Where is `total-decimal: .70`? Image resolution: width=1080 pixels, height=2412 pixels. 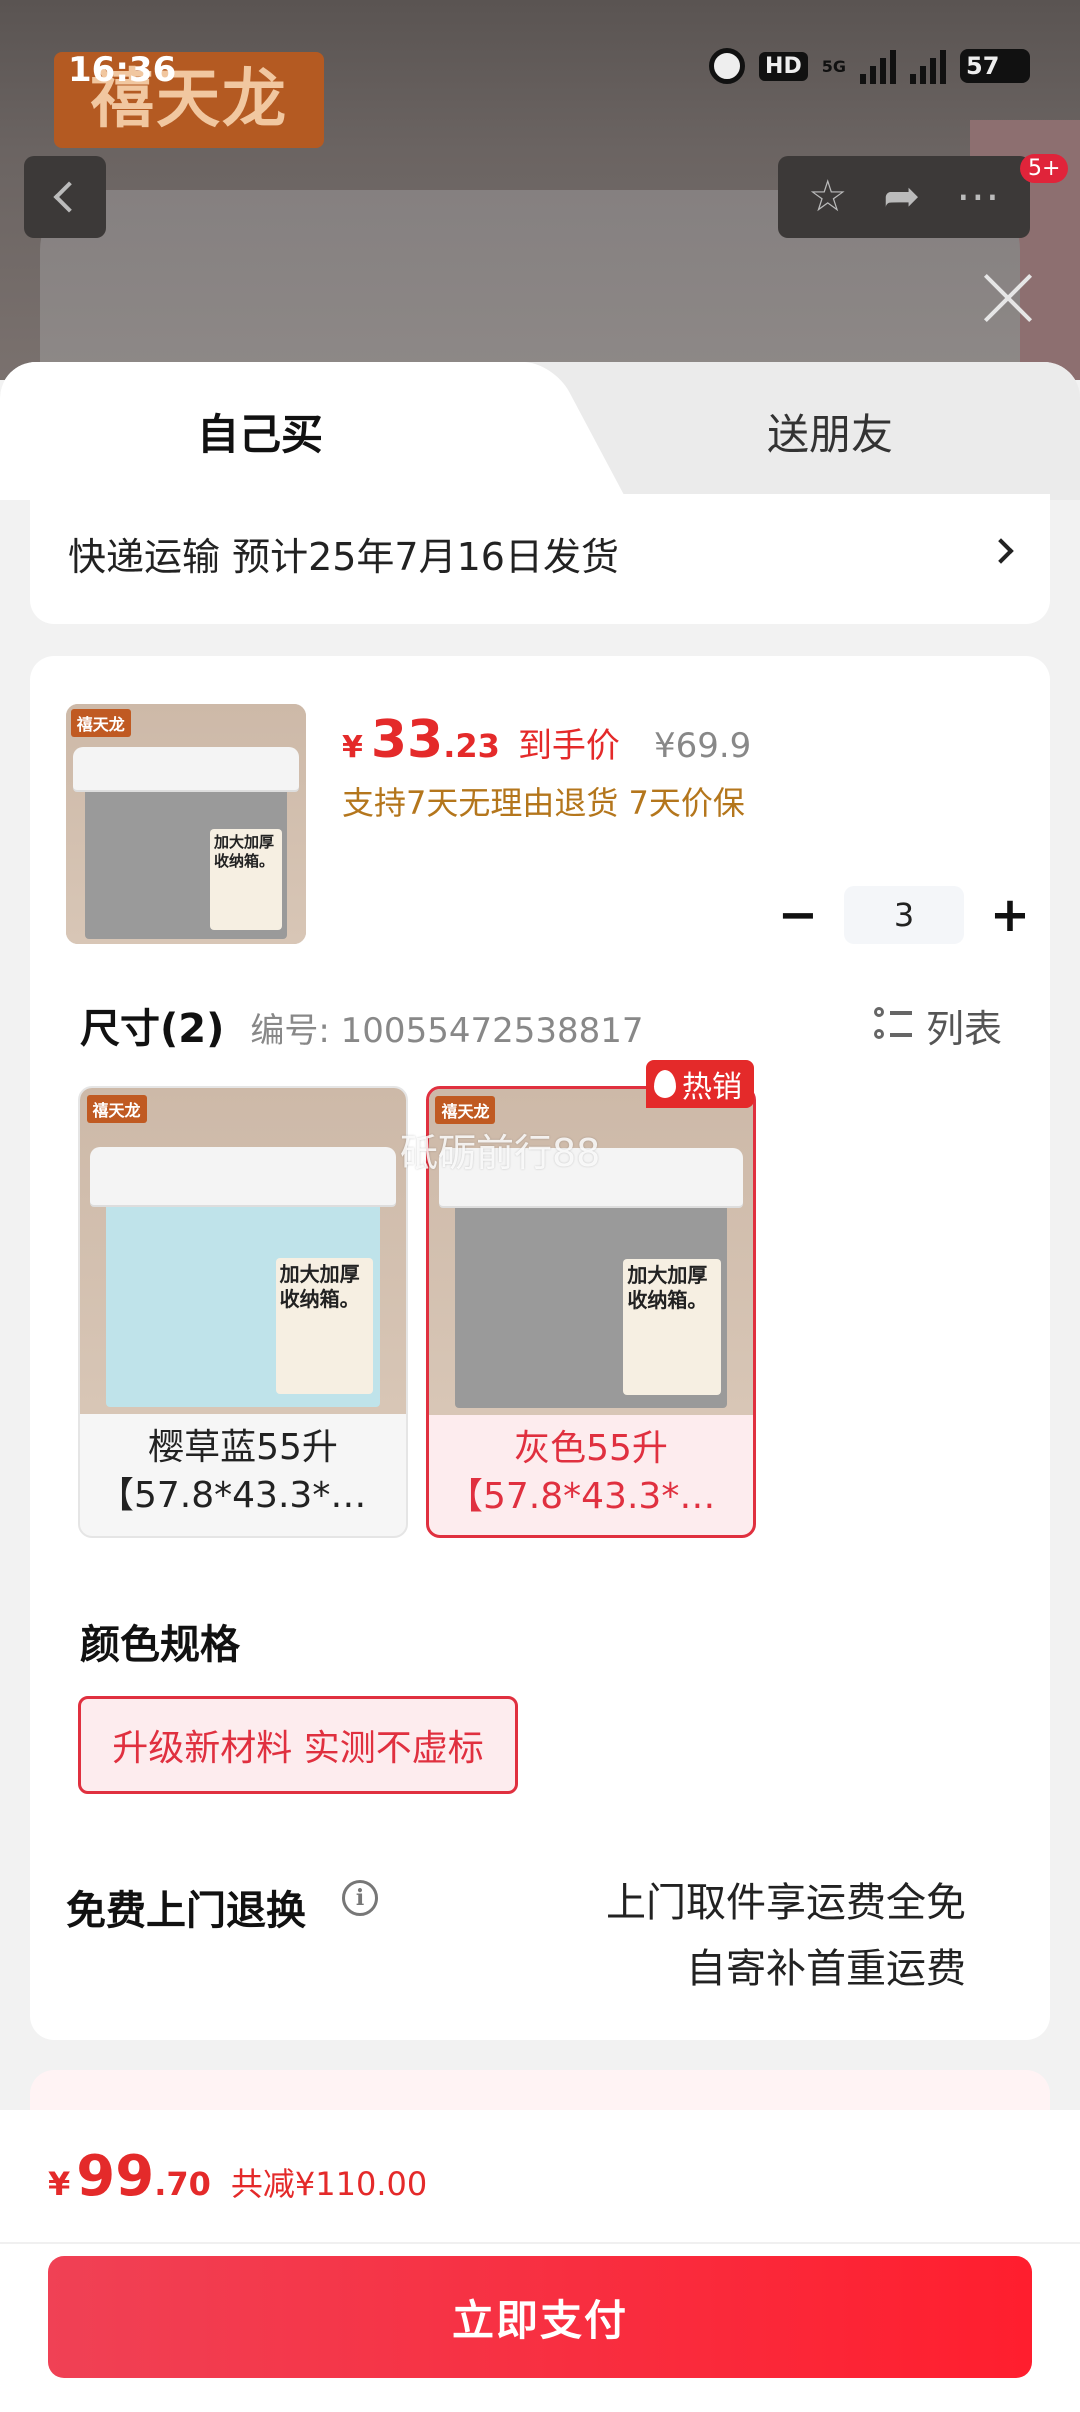 total-decimal: .70 is located at coordinates (182, 2184).